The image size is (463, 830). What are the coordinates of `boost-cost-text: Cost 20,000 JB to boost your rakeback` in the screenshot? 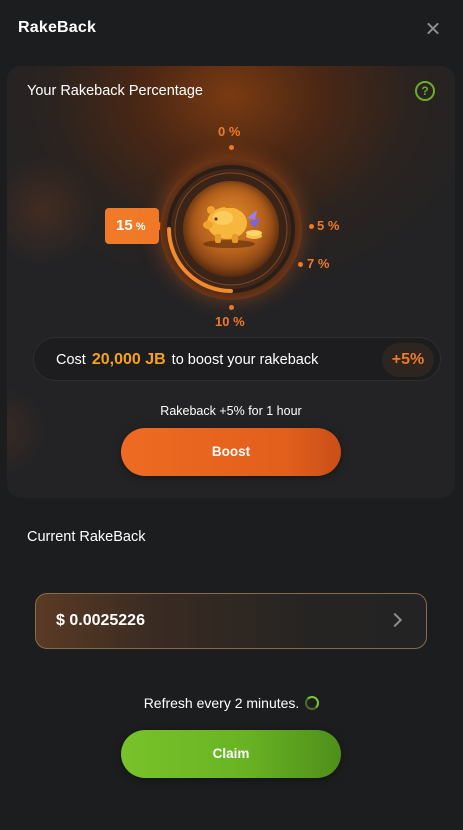 It's located at (187, 360).